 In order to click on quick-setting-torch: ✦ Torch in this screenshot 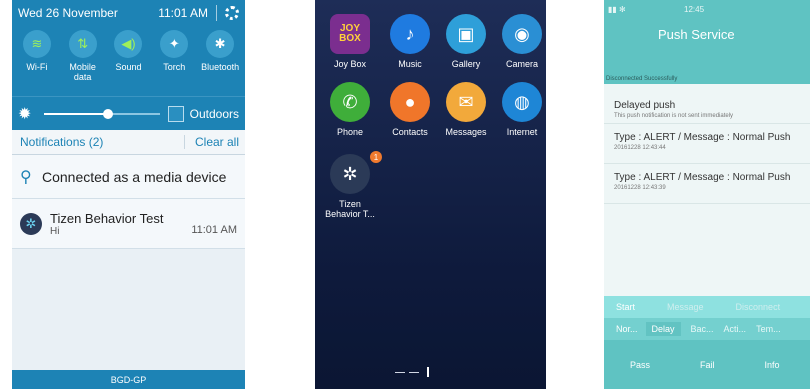, I will do `click(174, 63)`.